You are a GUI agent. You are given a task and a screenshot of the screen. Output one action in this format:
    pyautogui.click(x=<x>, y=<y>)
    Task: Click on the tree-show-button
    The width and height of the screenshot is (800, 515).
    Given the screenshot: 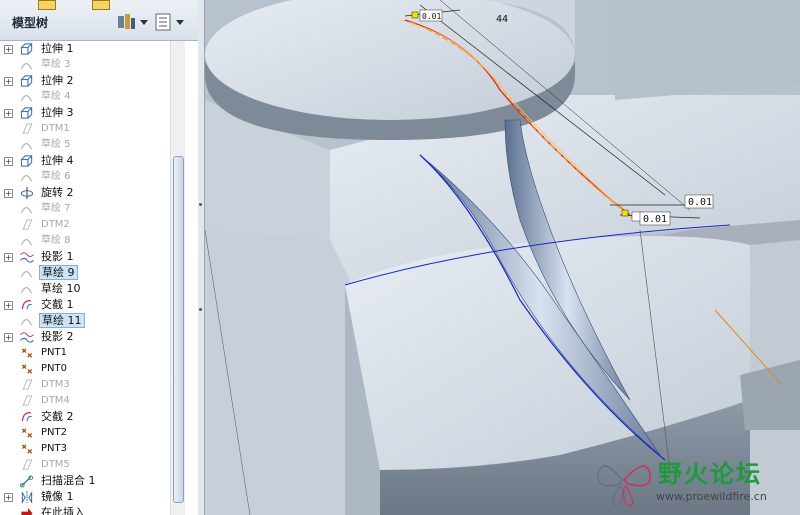 What is the action you would take?
    pyautogui.click(x=171, y=22)
    